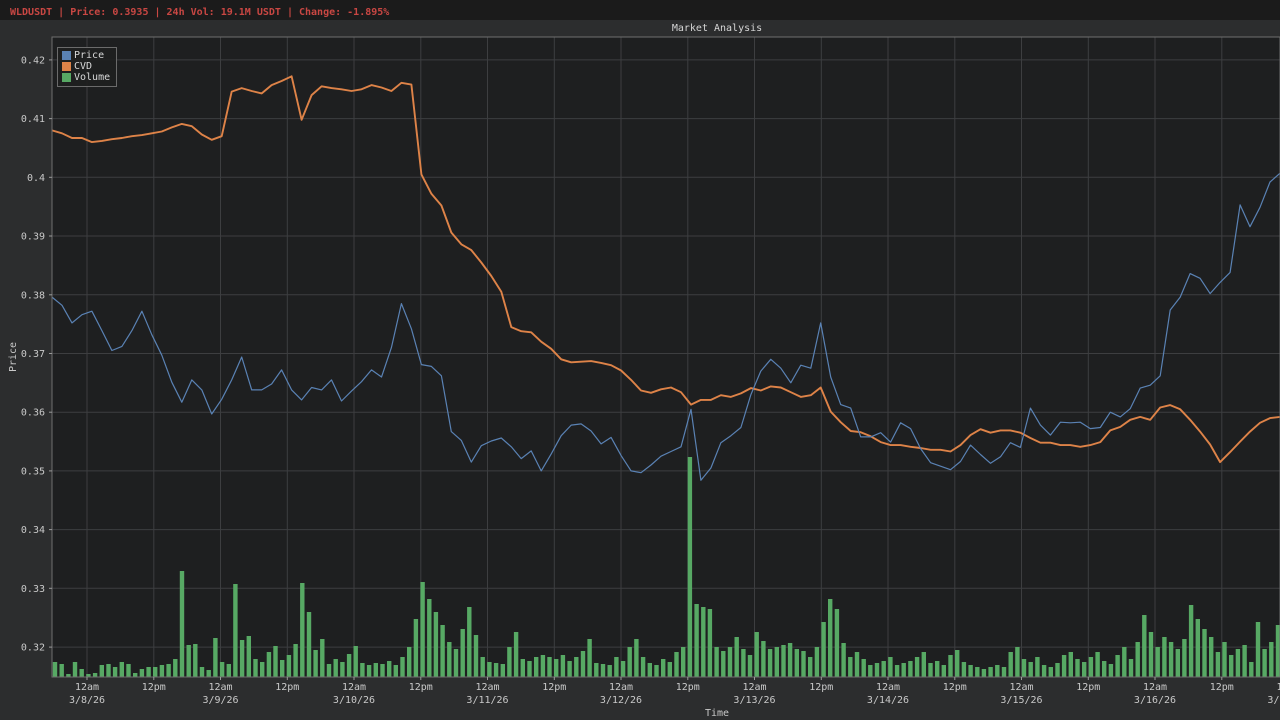 The width and height of the screenshot is (1280, 720). What do you see at coordinates (1021, 700) in the screenshot?
I see `svg-text: 3/15/26` at bounding box center [1021, 700].